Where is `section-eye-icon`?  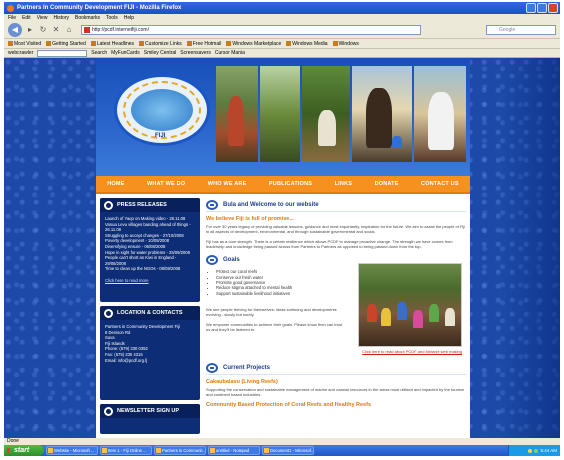 section-eye-icon is located at coordinates (212, 367).